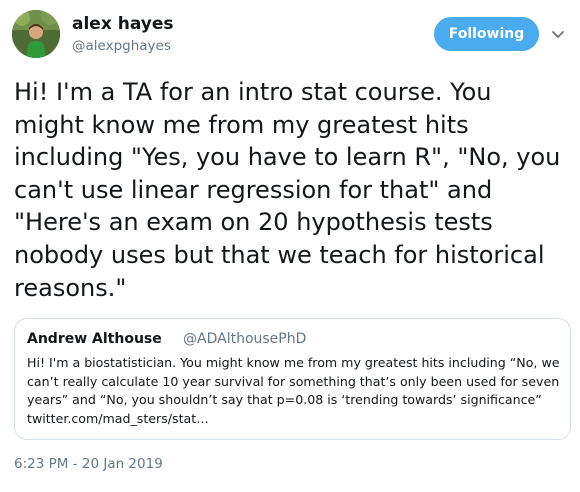 This screenshot has width=580, height=492. I want to click on quoted-author-name: Andrew Althouse, so click(94, 339).